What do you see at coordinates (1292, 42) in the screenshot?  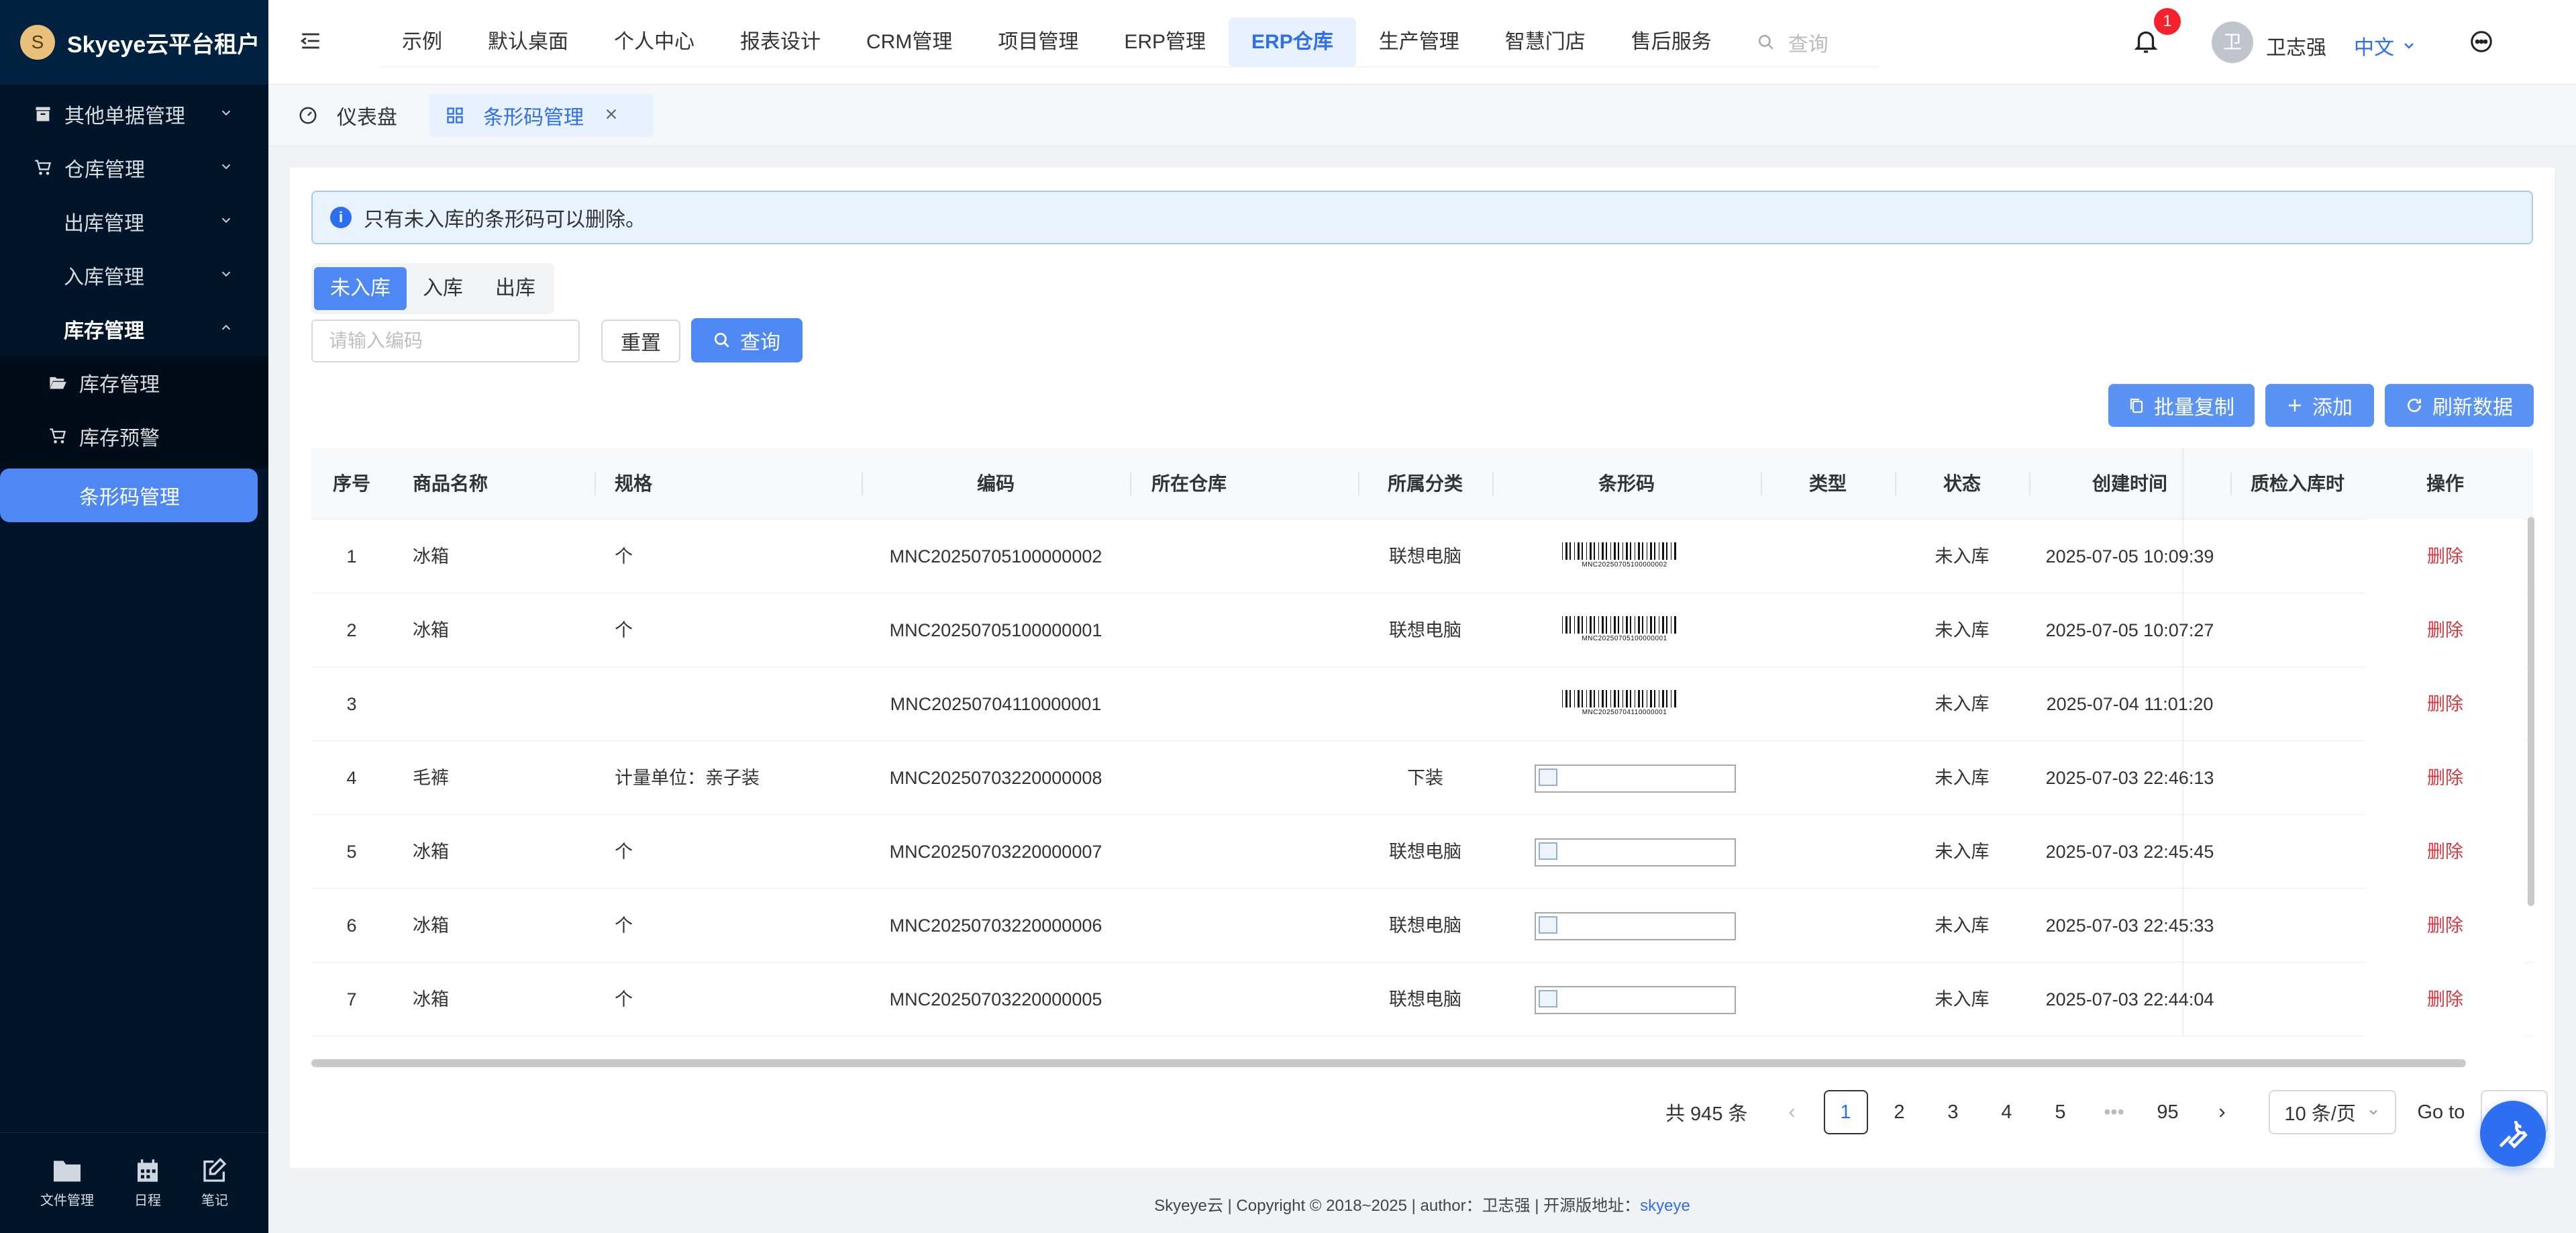 I see `nav-tab-erp-warehouse: ERP仓库` at bounding box center [1292, 42].